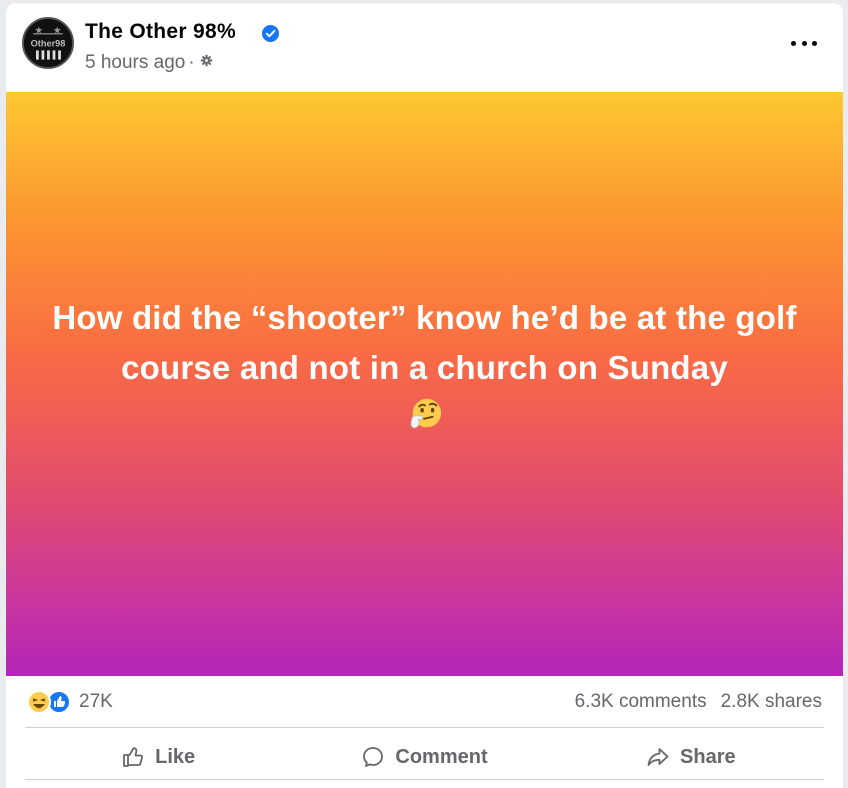  What do you see at coordinates (175, 756) in the screenshot?
I see `like-label: Like` at bounding box center [175, 756].